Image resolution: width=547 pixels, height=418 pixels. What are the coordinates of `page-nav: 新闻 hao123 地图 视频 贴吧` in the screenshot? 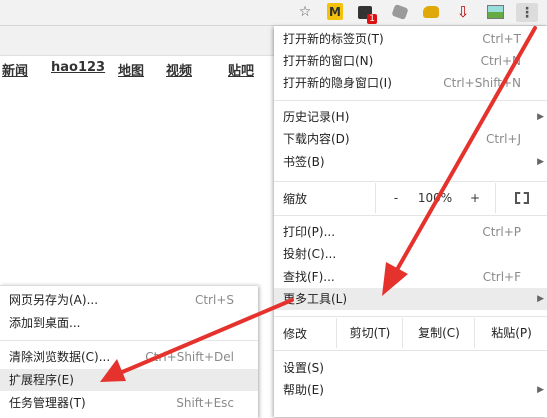 It's located at (130, 69).